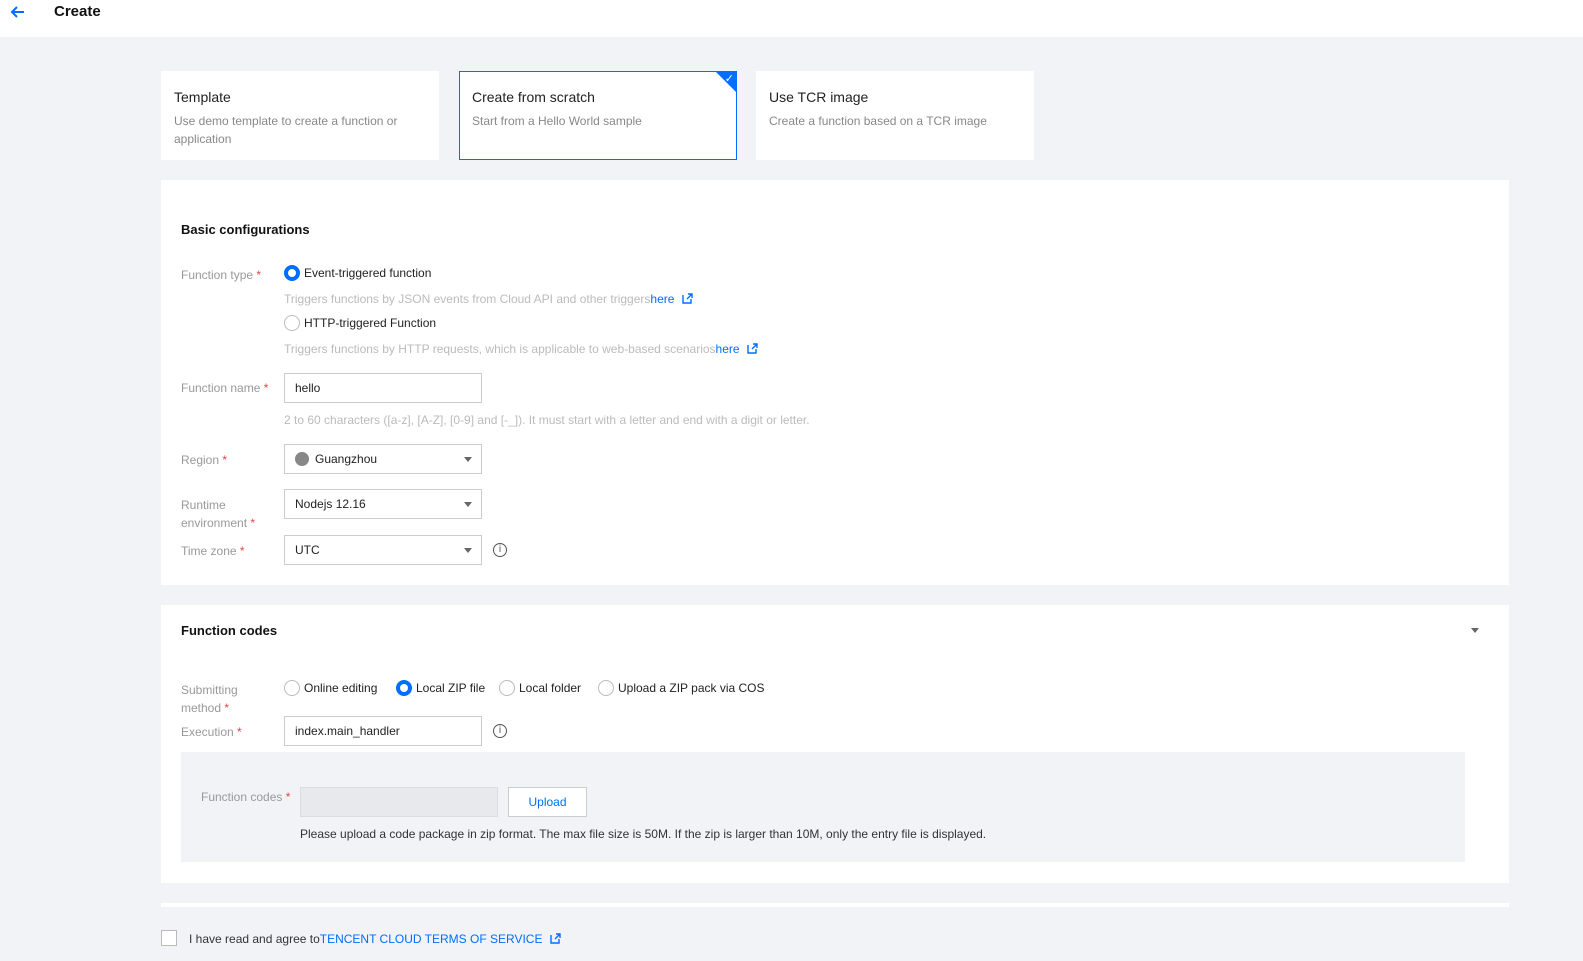  I want to click on divider-panel, so click(835, 905).